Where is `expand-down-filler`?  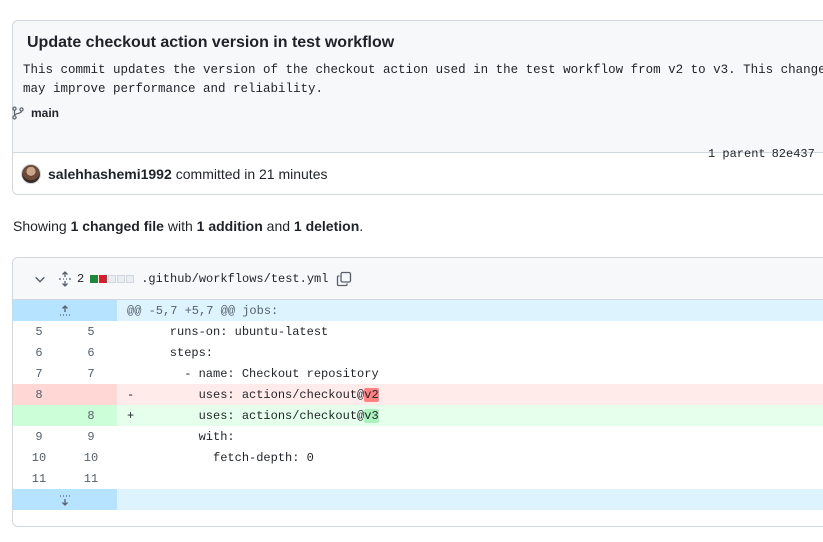
expand-down-filler is located at coordinates (470, 499).